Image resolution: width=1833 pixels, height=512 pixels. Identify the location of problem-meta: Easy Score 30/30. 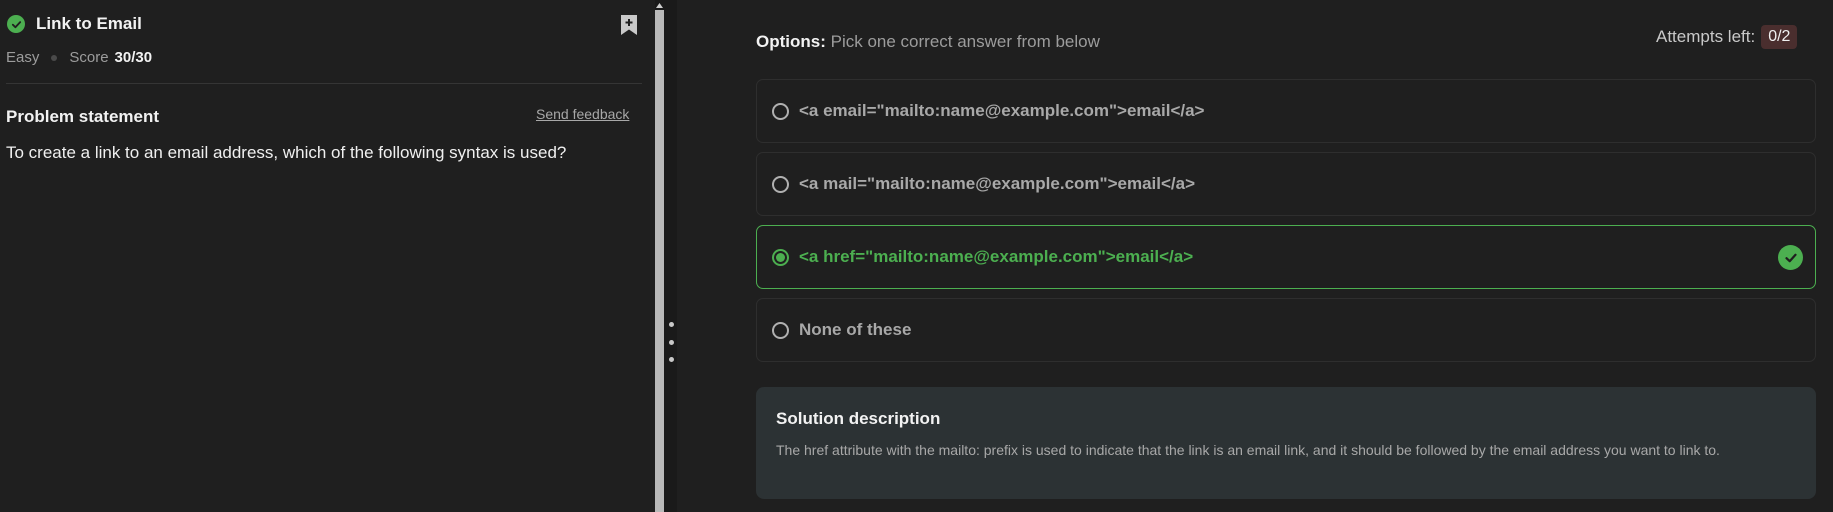
(79, 57).